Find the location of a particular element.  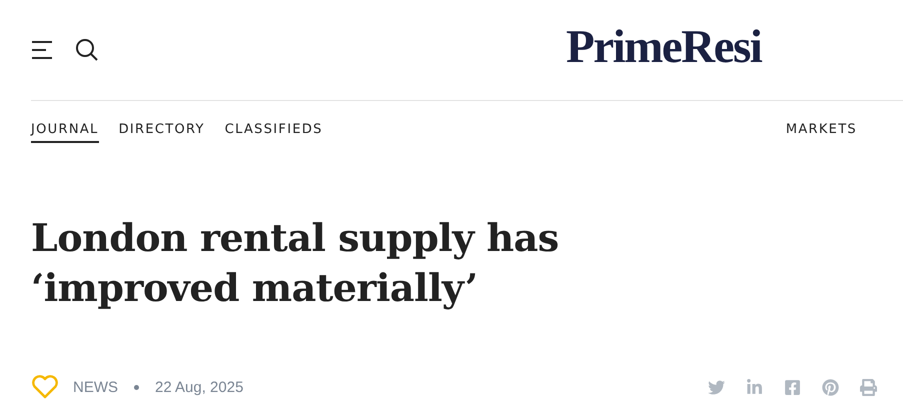

linkedin-icon is located at coordinates (754, 387).